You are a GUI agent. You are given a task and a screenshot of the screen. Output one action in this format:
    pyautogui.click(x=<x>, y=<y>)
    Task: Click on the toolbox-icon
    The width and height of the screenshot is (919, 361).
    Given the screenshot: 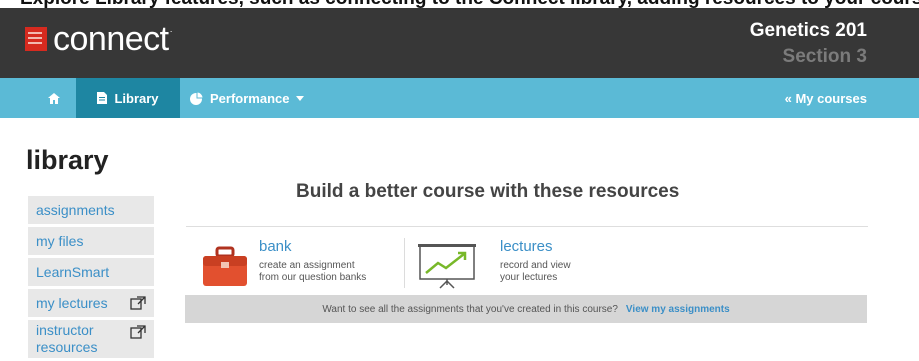 What is the action you would take?
    pyautogui.click(x=225, y=267)
    